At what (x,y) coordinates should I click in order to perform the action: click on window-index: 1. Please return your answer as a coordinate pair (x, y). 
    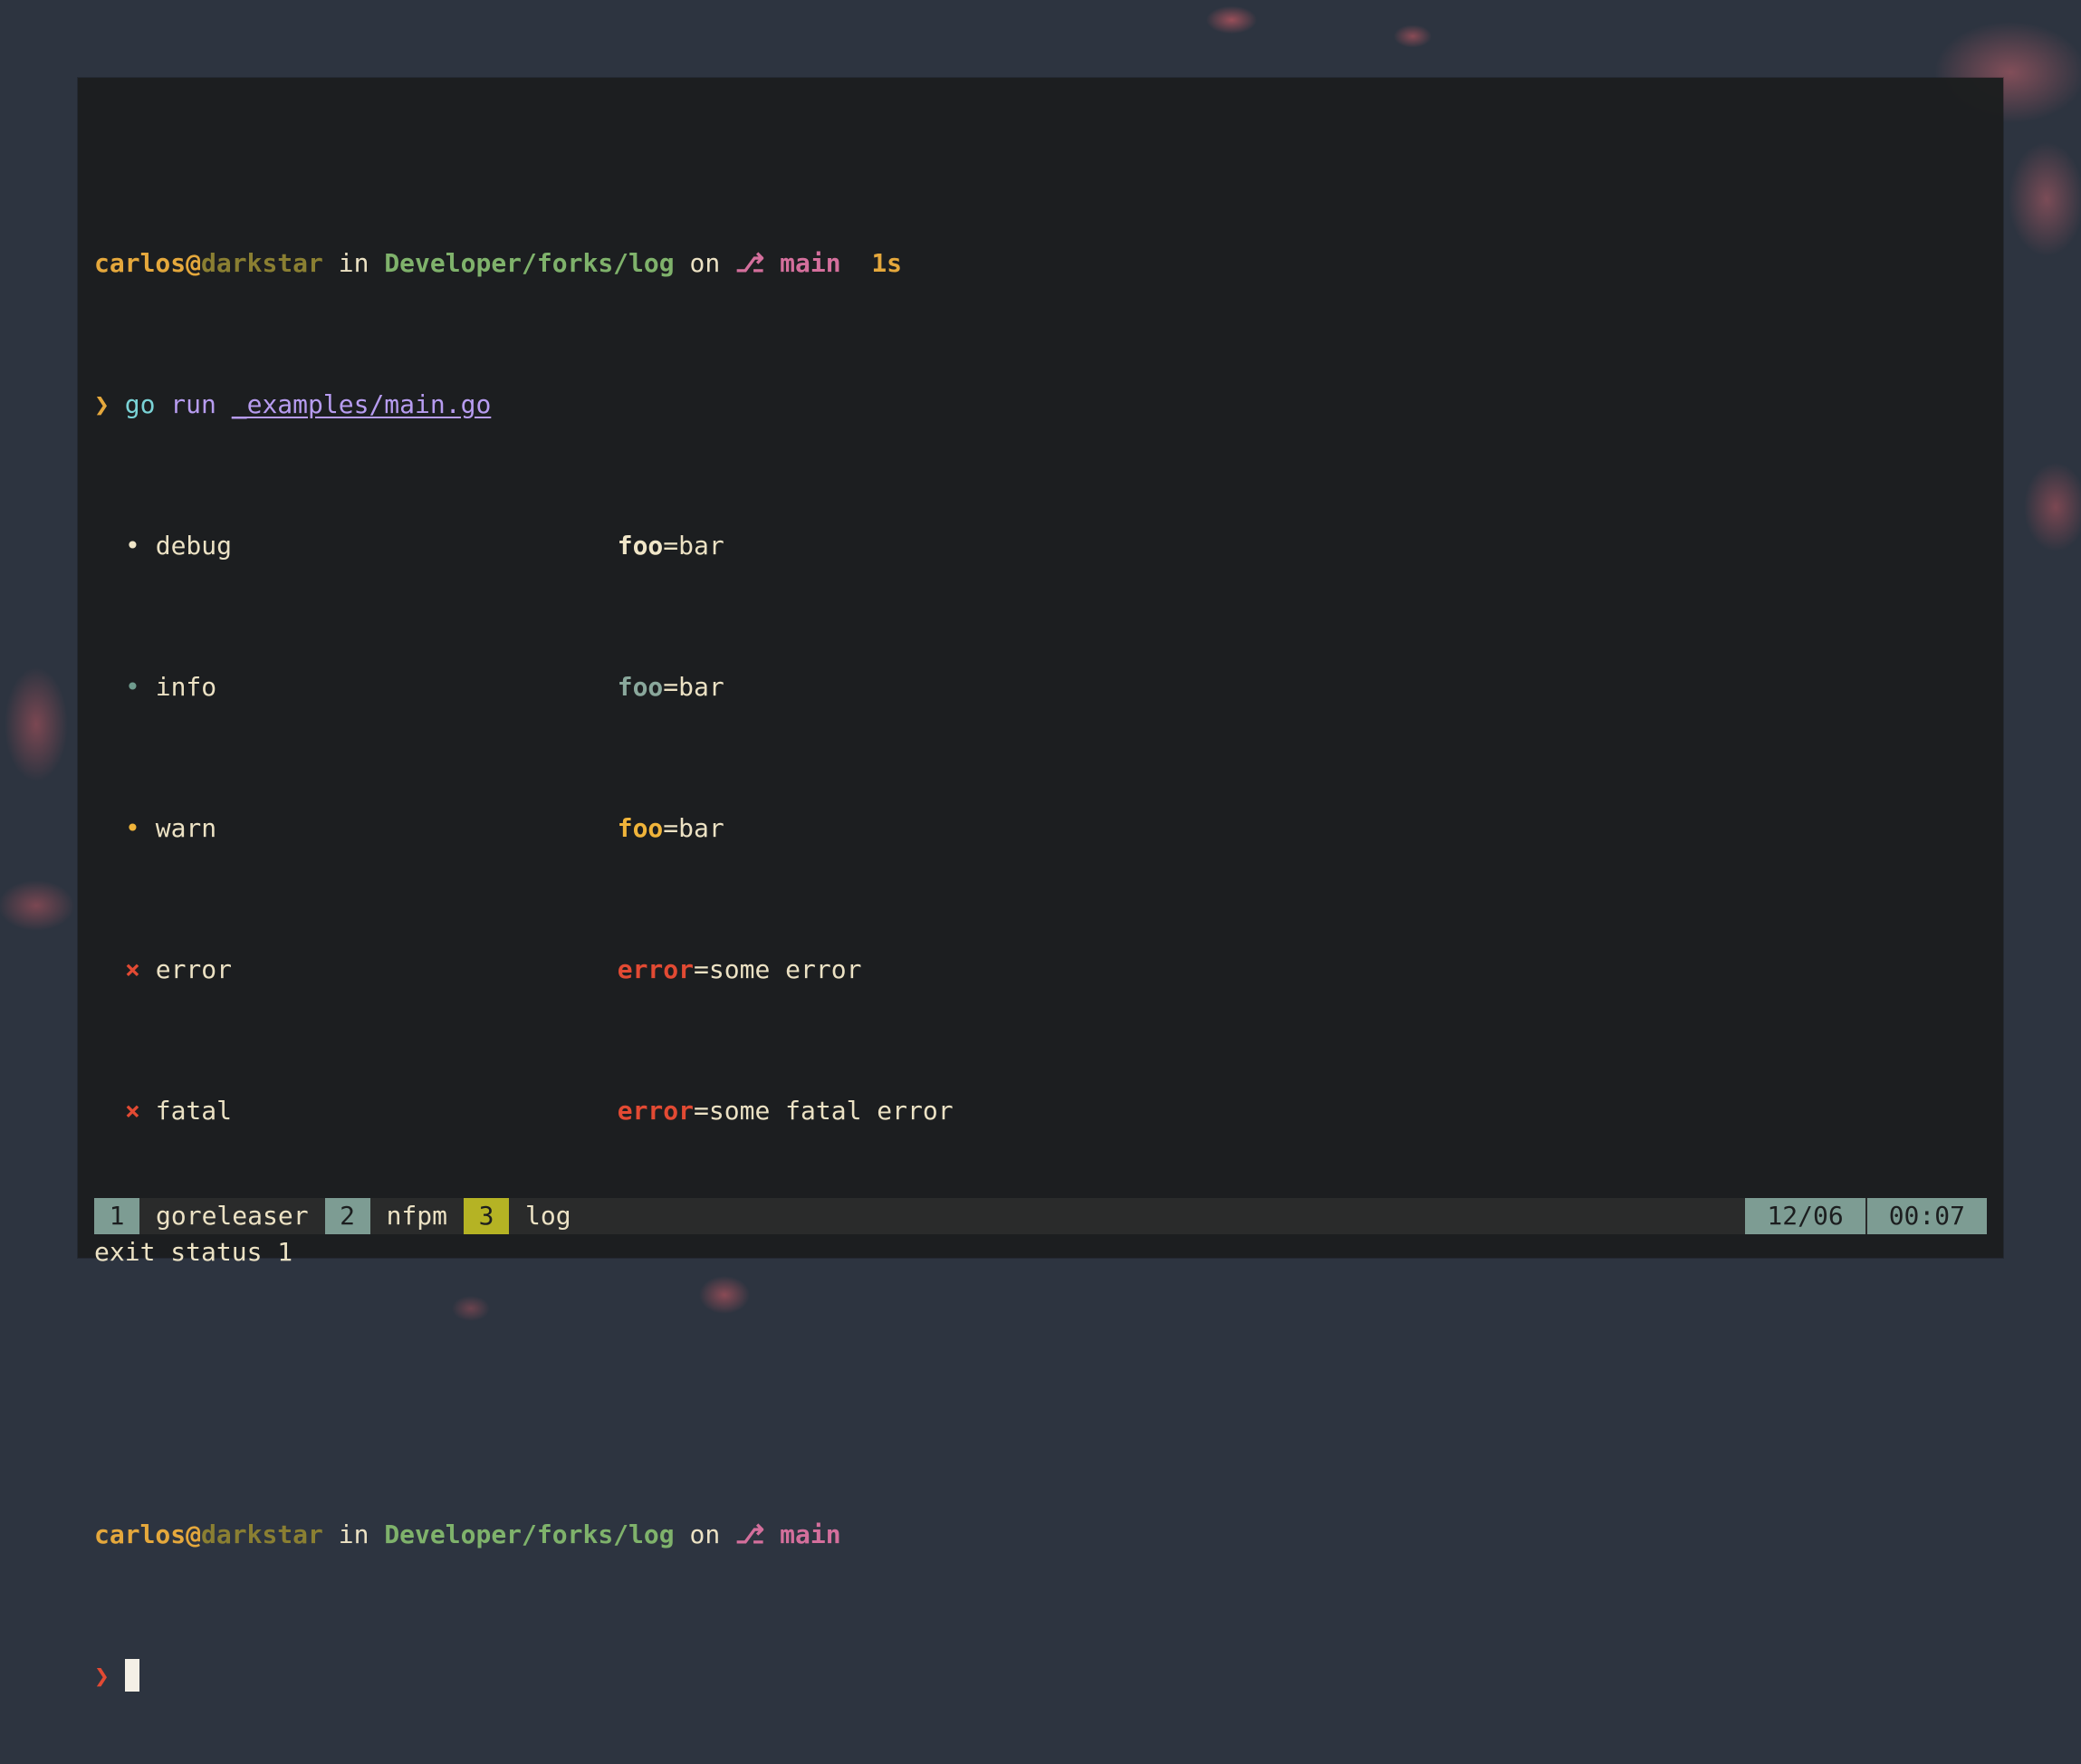
    Looking at the image, I should click on (116, 1216).